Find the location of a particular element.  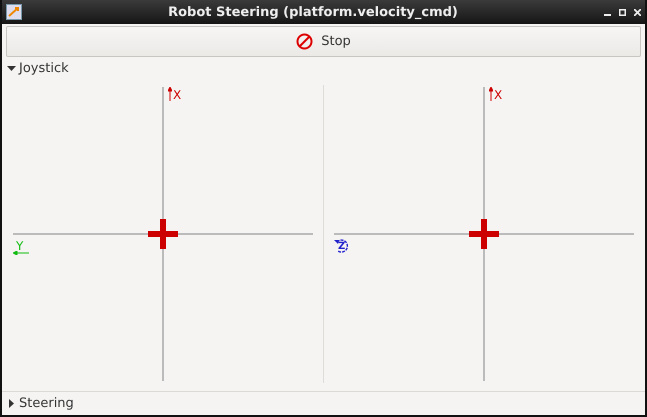

close-icon is located at coordinates (637, 12).